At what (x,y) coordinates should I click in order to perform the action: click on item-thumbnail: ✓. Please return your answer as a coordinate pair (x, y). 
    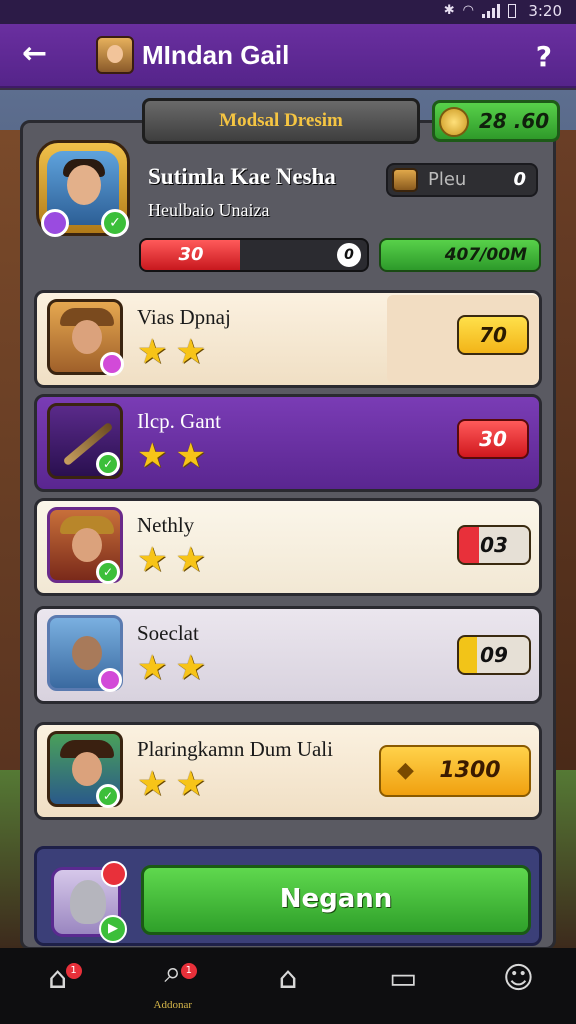
    Looking at the image, I should click on (85, 441).